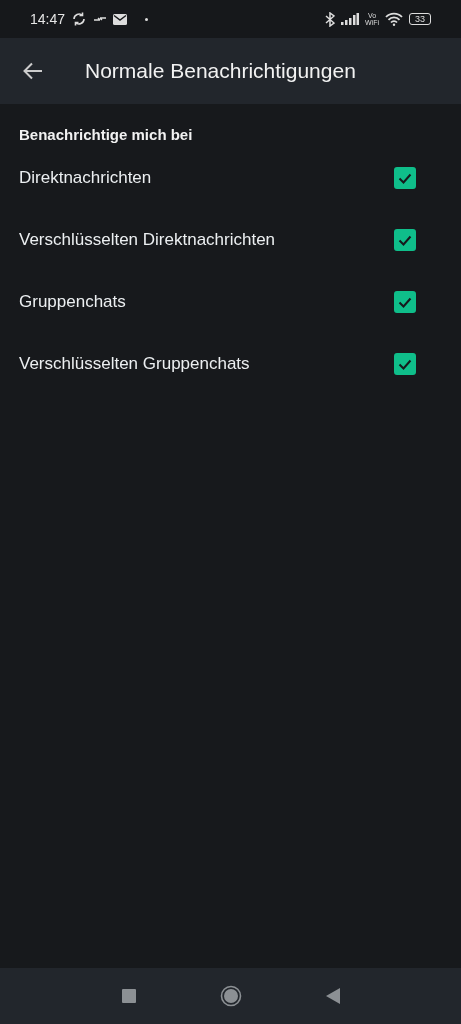 Image resolution: width=461 pixels, height=1024 pixels. Describe the element at coordinates (332, 996) in the screenshot. I see `back-icon` at that location.